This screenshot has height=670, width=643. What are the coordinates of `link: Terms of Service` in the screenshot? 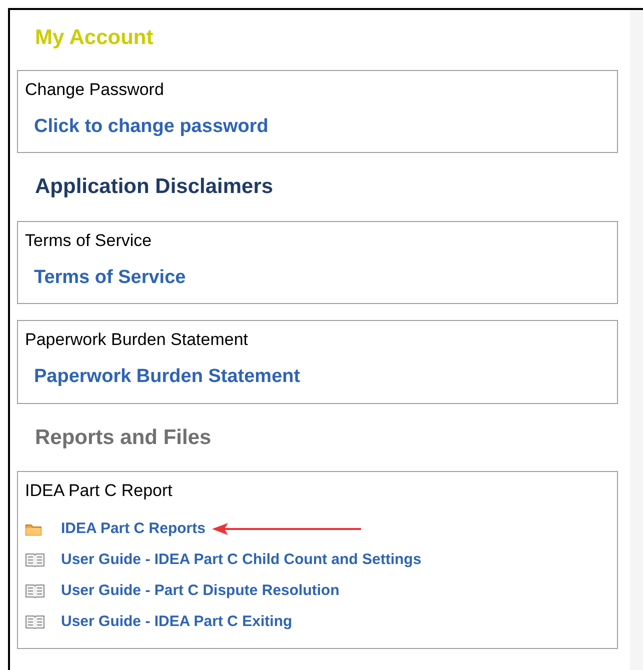 It's located at (110, 278).